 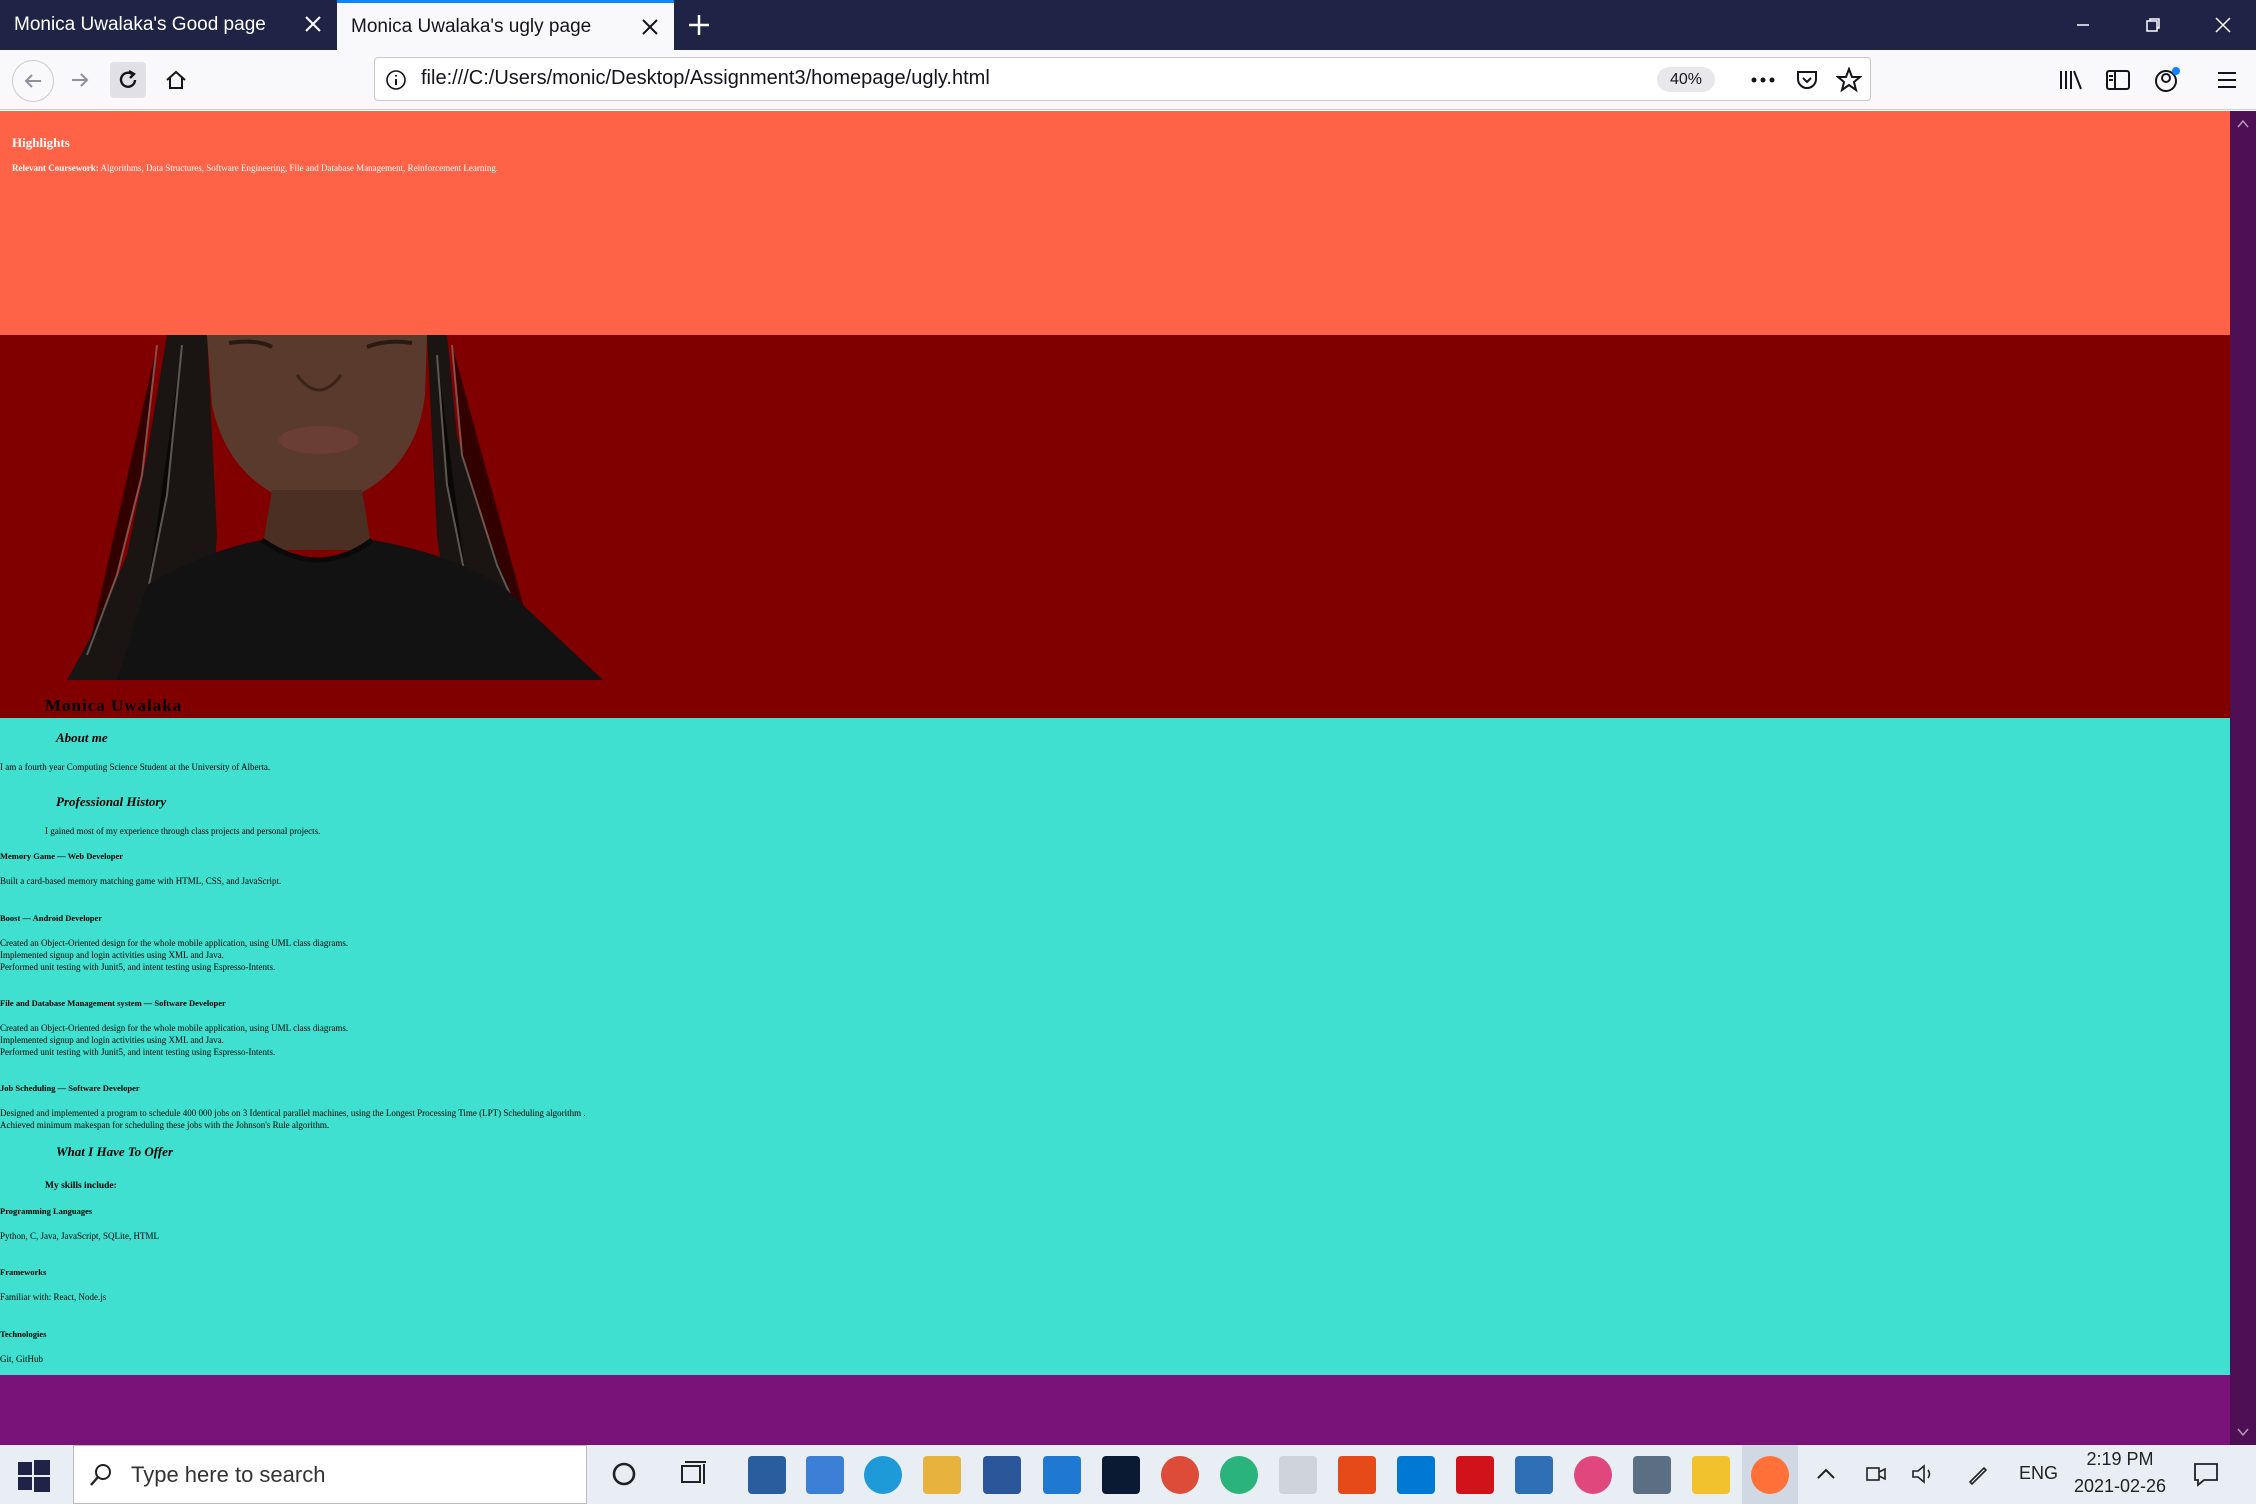 What do you see at coordinates (883, 1475) in the screenshot?
I see `edge-icon` at bounding box center [883, 1475].